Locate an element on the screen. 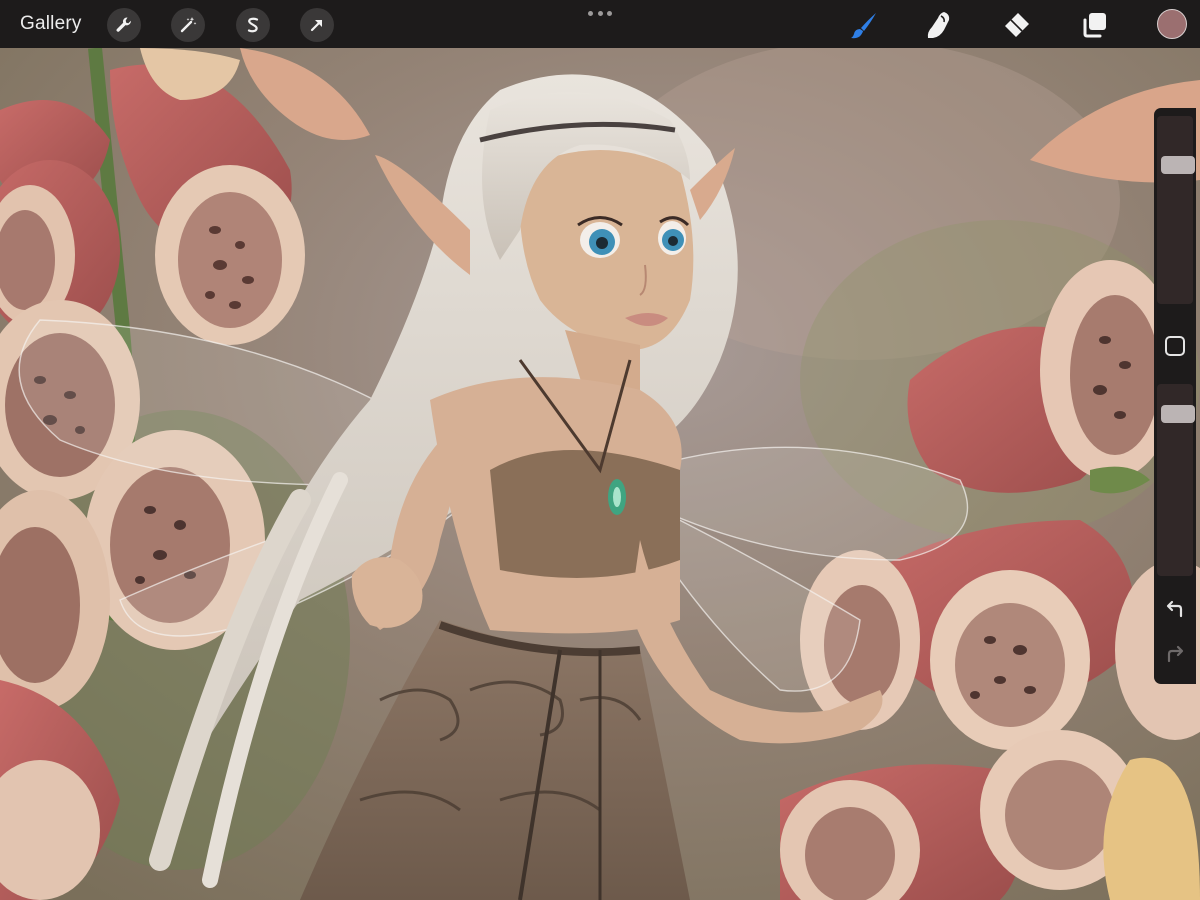 The height and width of the screenshot is (900, 1200). undo-arrow-icon is located at coordinates (1174, 609).